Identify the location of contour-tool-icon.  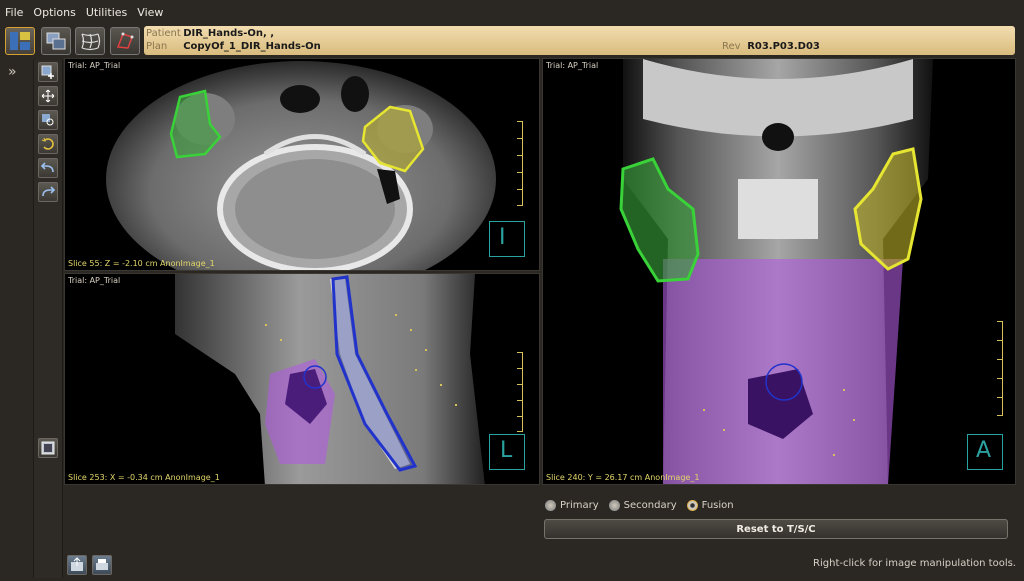
(125, 40).